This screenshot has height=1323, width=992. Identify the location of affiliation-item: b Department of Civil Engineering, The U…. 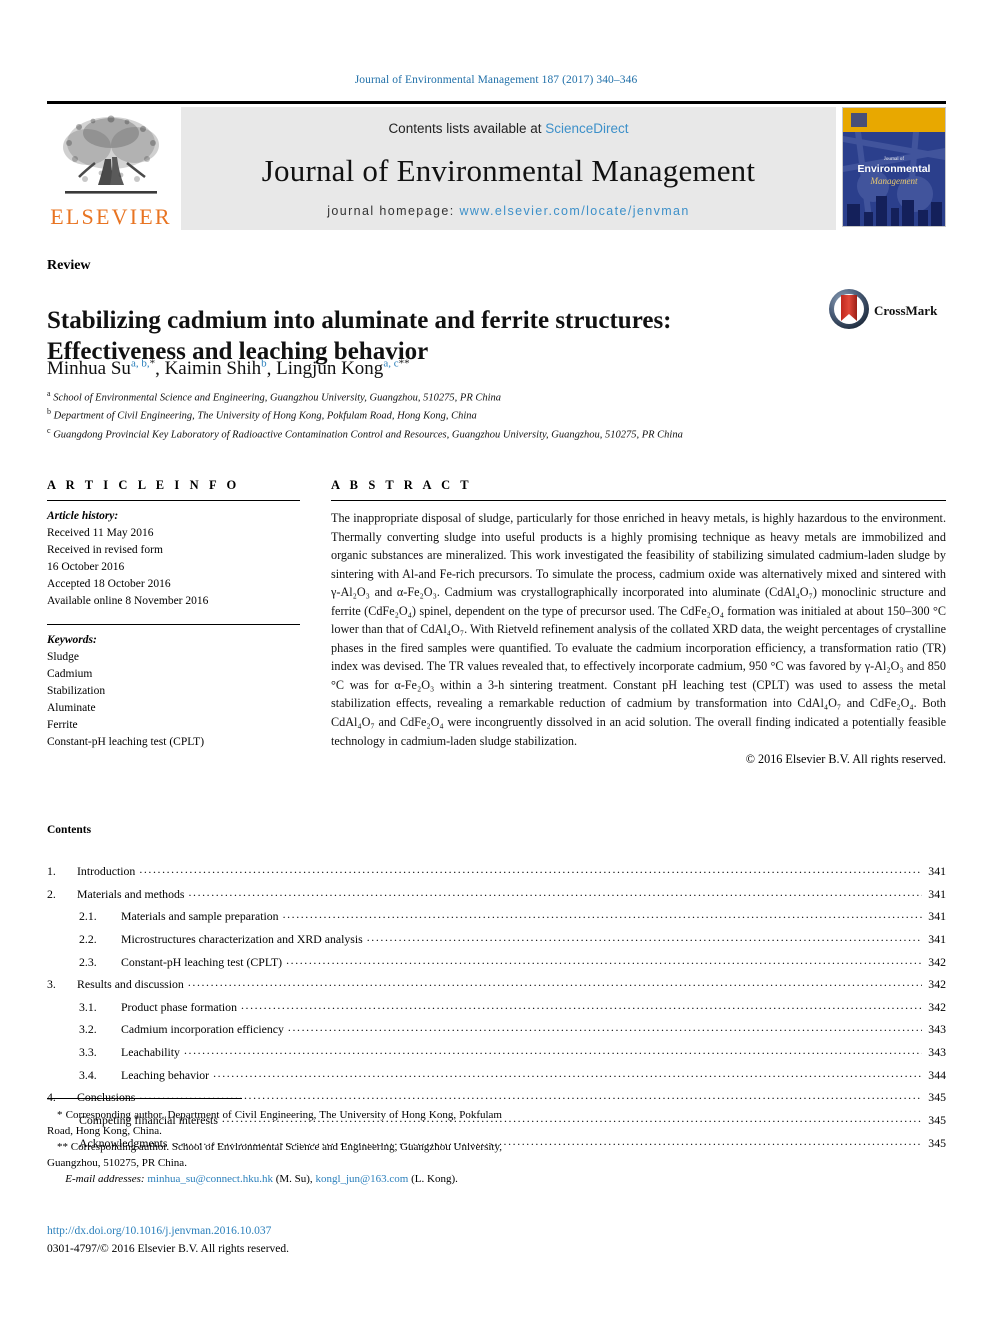
(497, 415).